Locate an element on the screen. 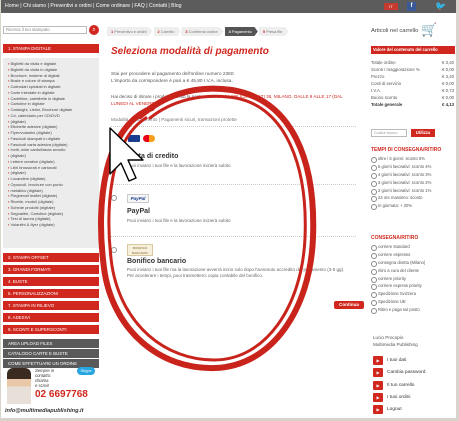 The image size is (459, 421). use-coupon-button: Utilizza is located at coordinates (423, 133).